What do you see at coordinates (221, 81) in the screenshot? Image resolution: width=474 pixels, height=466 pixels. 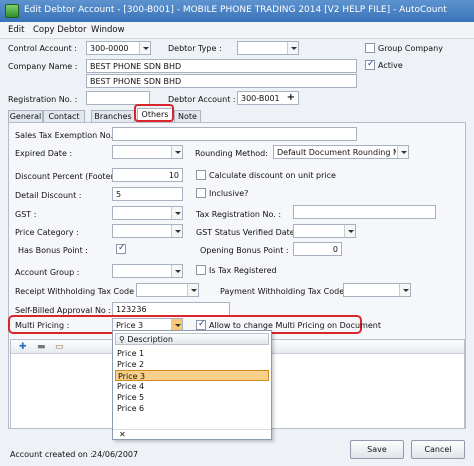 I see `company-name-2-input: BEST PHONE SDN BHD` at bounding box center [221, 81].